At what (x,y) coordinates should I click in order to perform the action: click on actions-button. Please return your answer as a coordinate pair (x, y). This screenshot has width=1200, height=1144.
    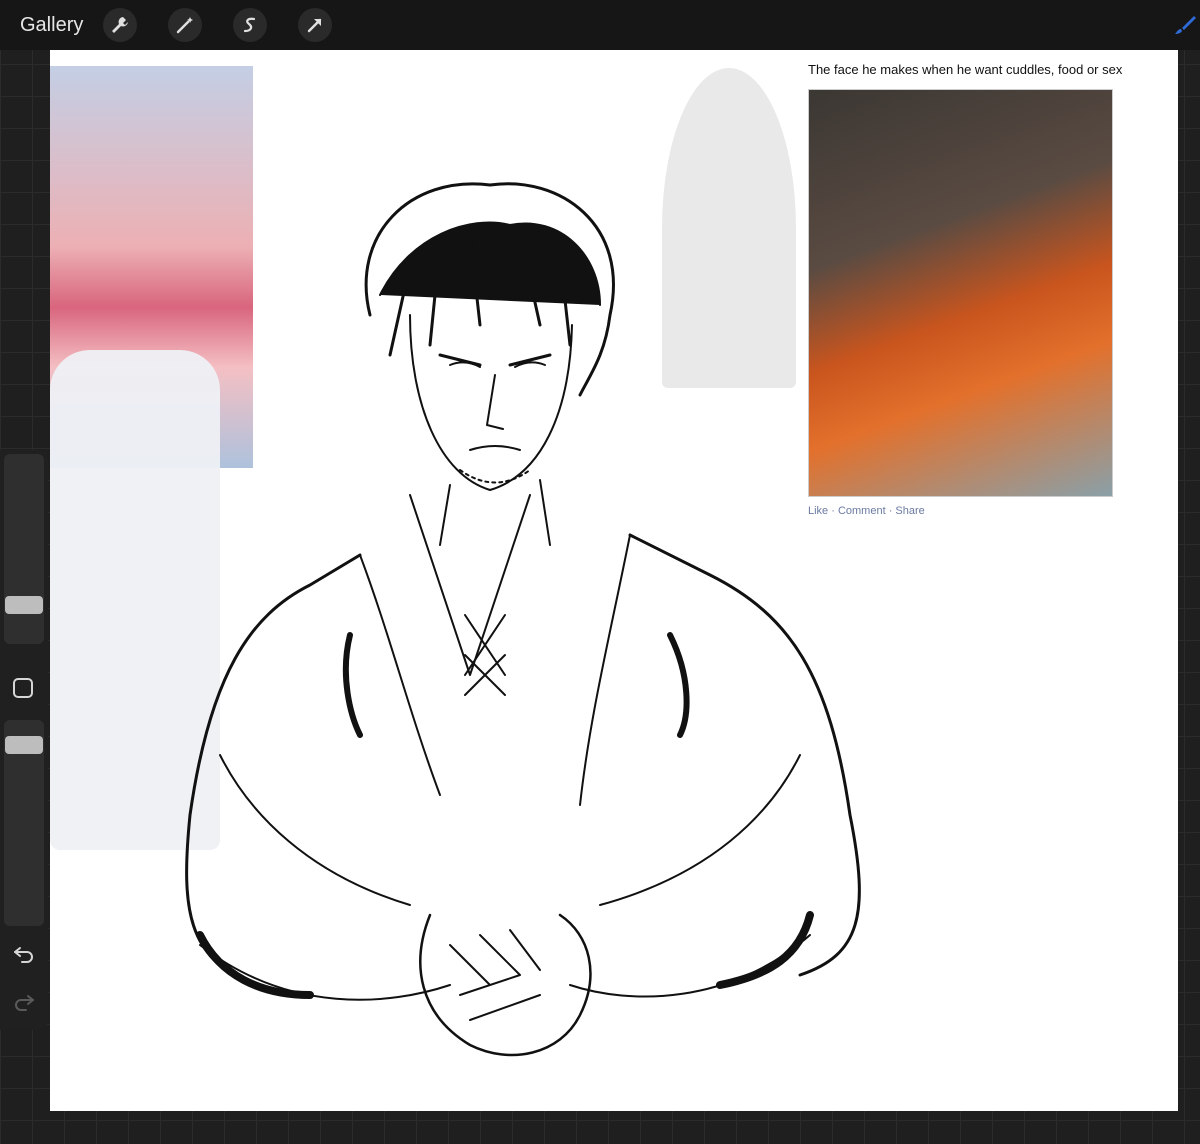
    Looking at the image, I should click on (120, 25).